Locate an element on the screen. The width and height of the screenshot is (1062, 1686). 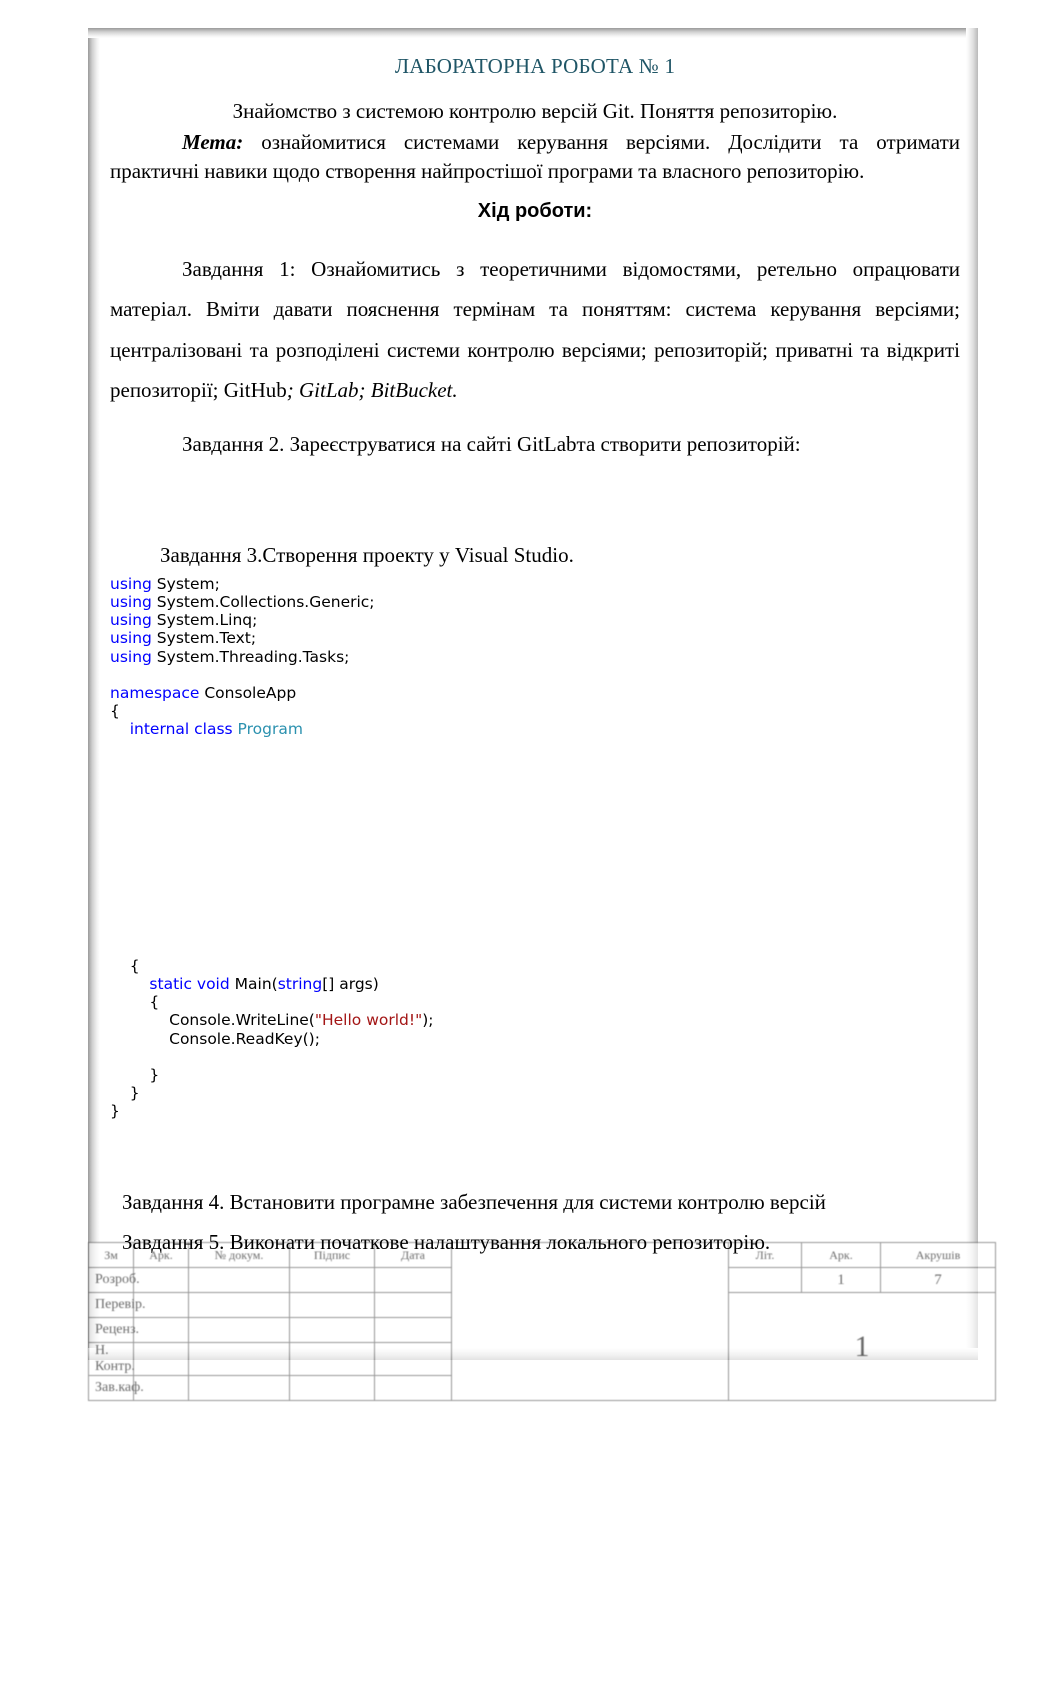
purpose-label: Мета: is located at coordinates (213, 142).